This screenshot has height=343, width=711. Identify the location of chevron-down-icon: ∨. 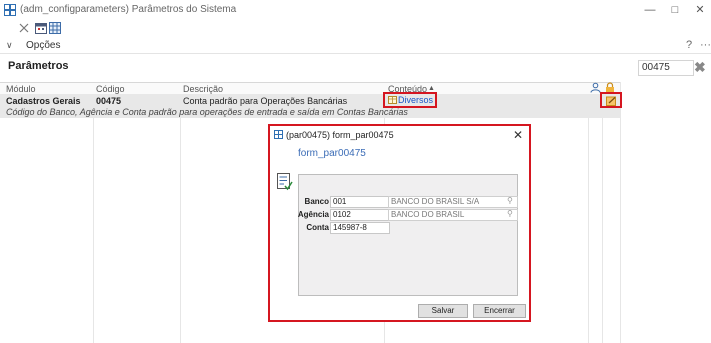
(9, 45).